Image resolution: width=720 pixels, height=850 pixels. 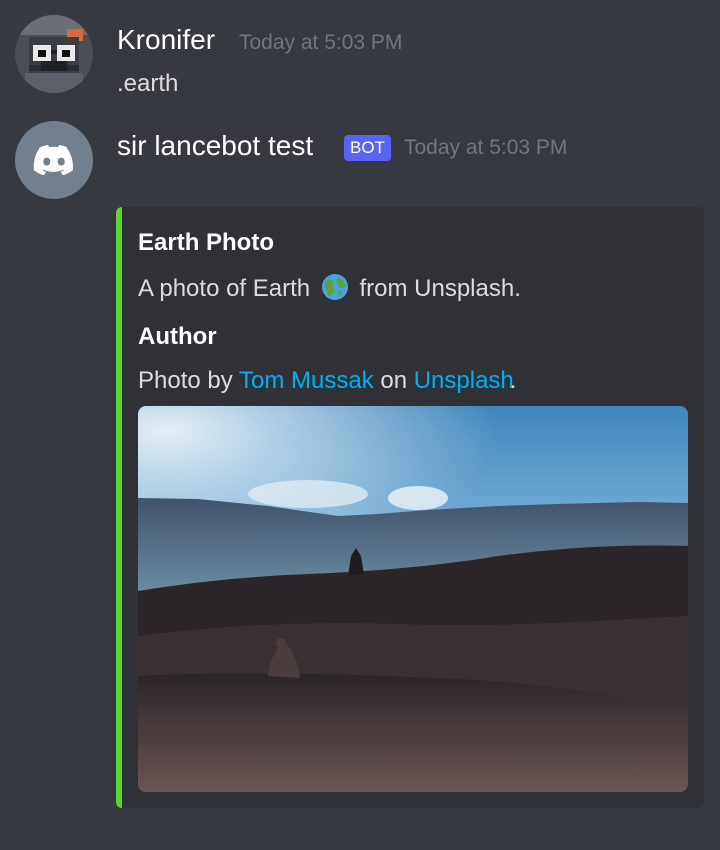 I want to click on username: sir lancebot test, so click(x=215, y=146).